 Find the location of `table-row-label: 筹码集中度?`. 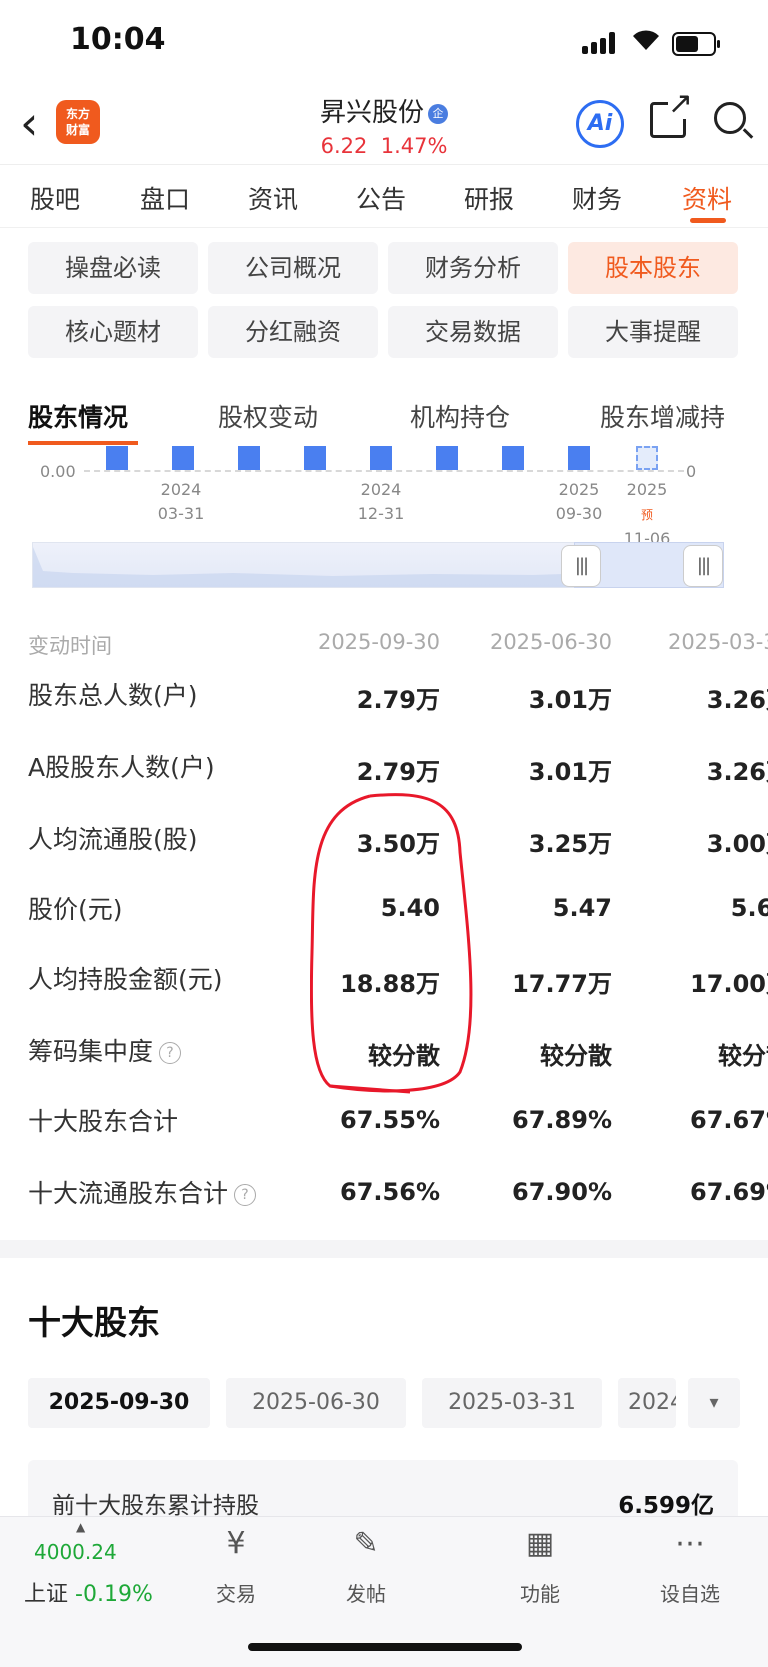

table-row-label: 筹码集中度? is located at coordinates (105, 1050).